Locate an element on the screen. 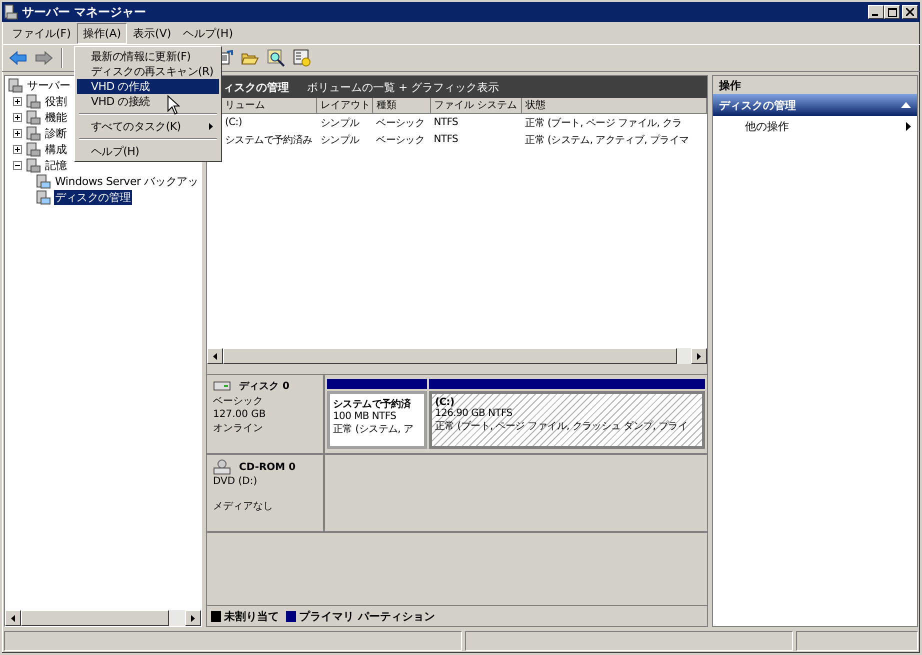 This screenshot has width=922, height=655. menu-option: ヘルプ(H) is located at coordinates (148, 151).